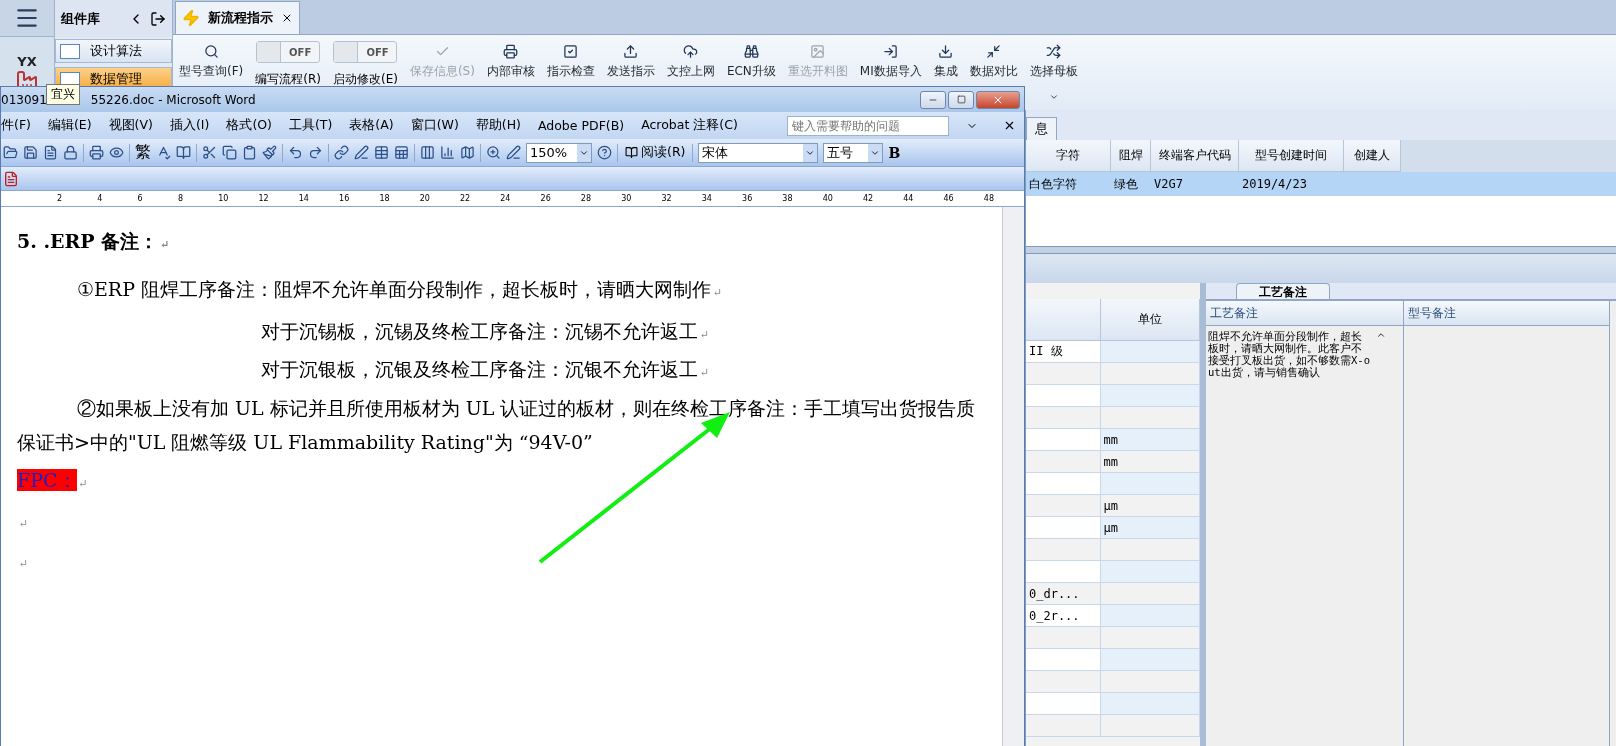  Describe the element at coordinates (27, 18) in the screenshot. I see `menu-button` at that location.